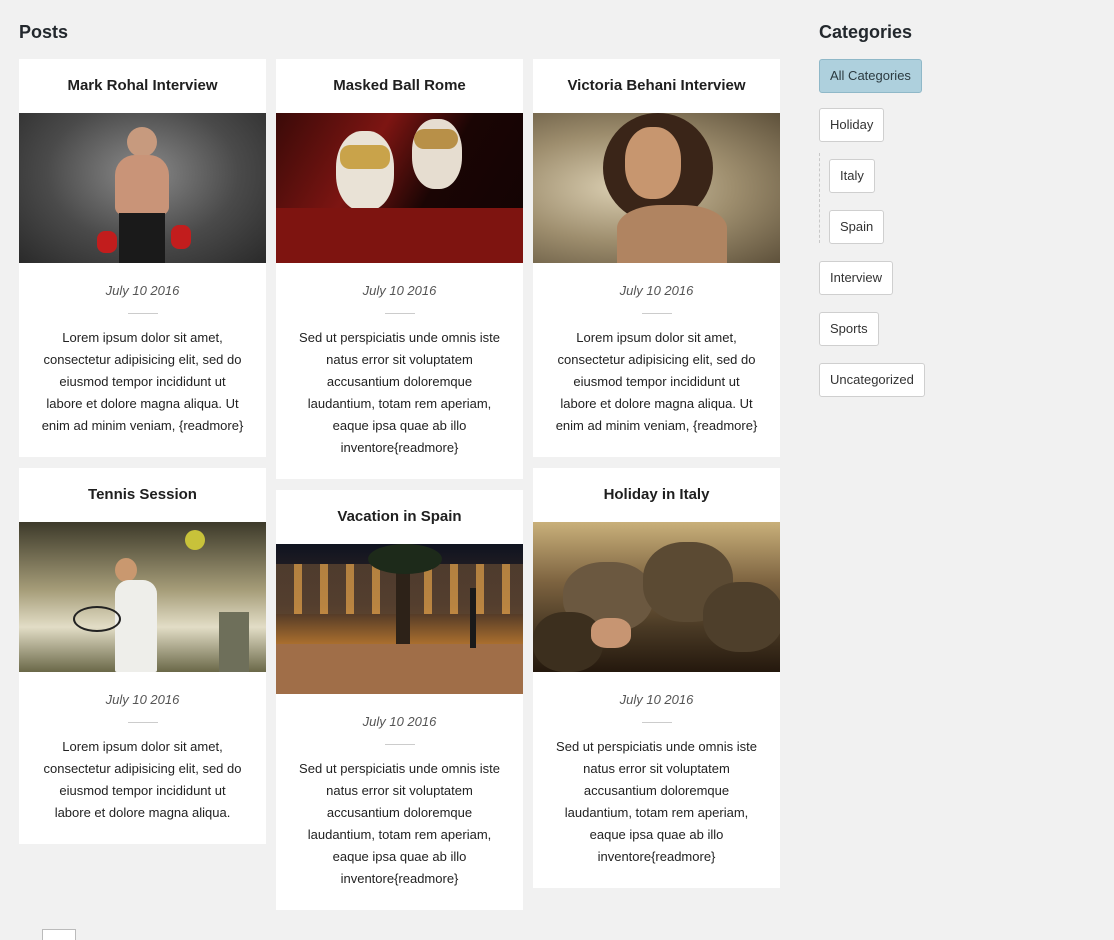 The height and width of the screenshot is (940, 1114). I want to click on post-title: Holiday in Italy, so click(656, 486).